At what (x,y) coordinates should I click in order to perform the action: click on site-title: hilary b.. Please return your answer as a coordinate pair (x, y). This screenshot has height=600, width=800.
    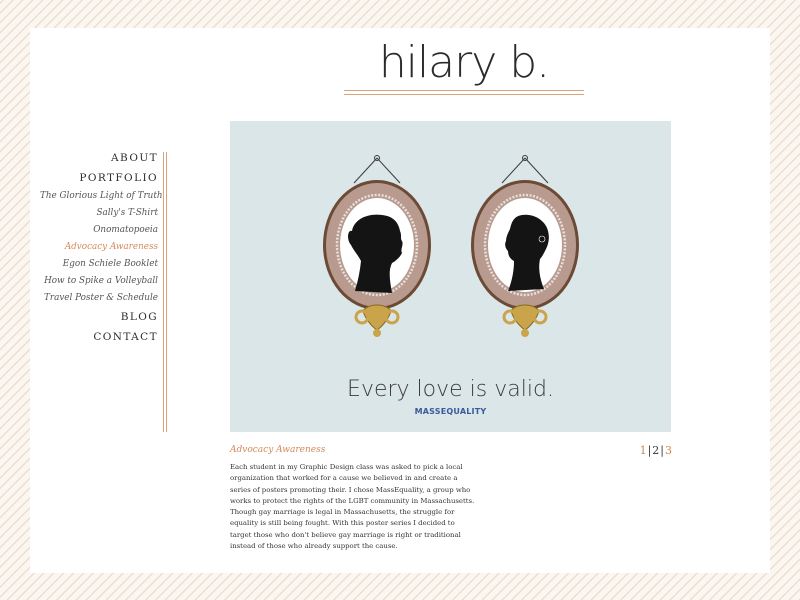
    Looking at the image, I should click on (464, 63).